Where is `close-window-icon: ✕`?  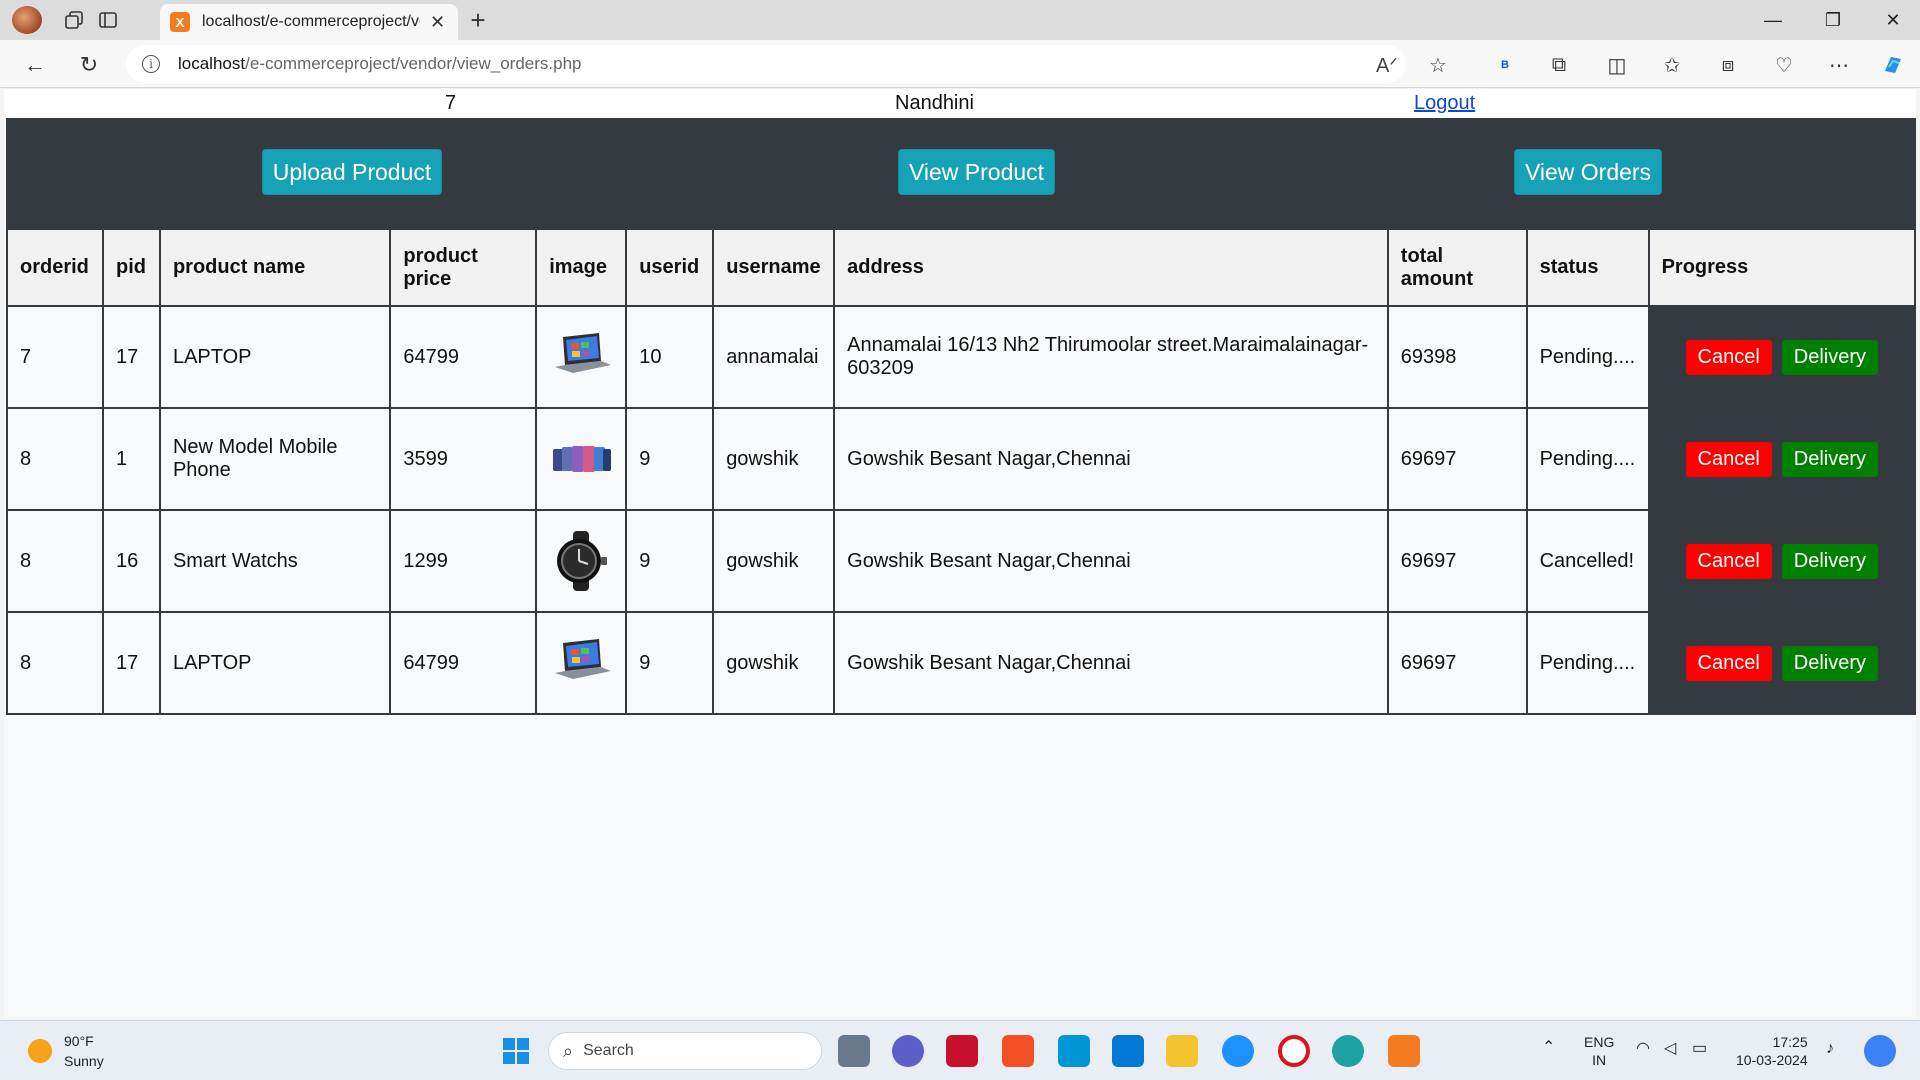
close-window-icon: ✕ is located at coordinates (1893, 20).